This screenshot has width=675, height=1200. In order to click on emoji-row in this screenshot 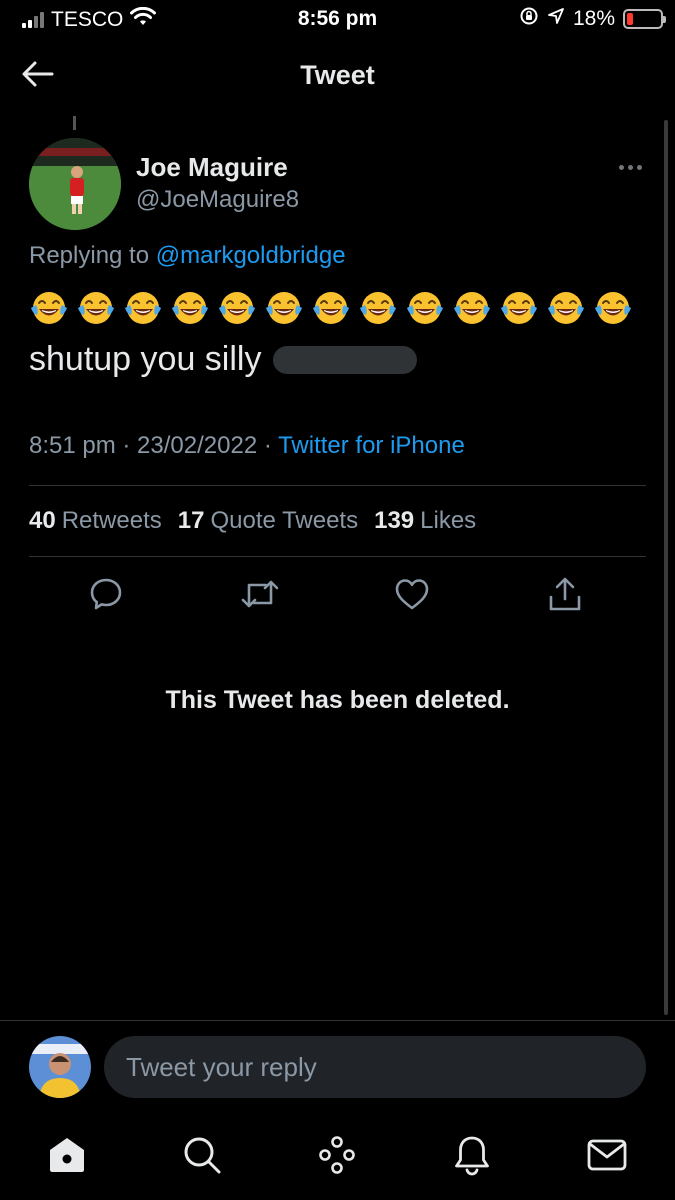, I will do `click(331, 308)`.